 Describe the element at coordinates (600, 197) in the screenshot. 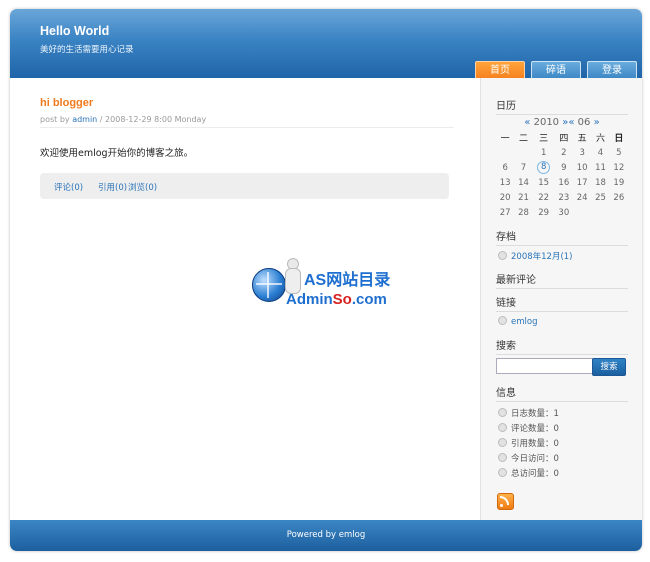

I see `calendar-day: 25` at that location.